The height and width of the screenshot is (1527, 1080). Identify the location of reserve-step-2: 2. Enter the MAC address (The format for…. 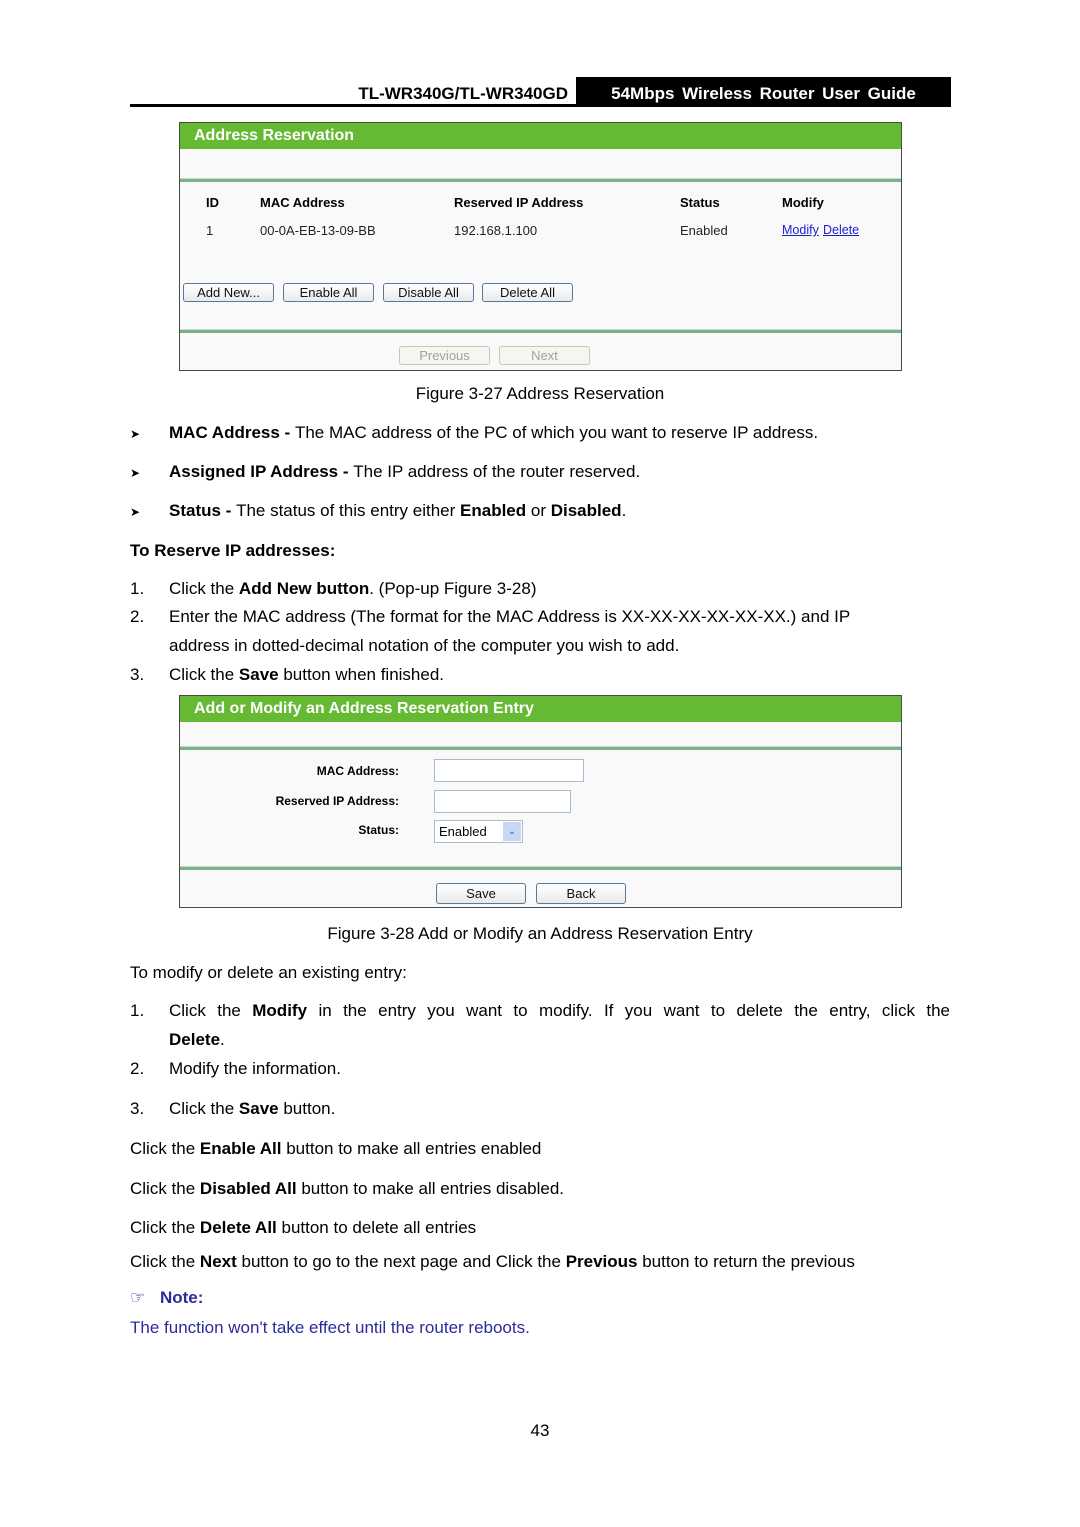
(490, 616).